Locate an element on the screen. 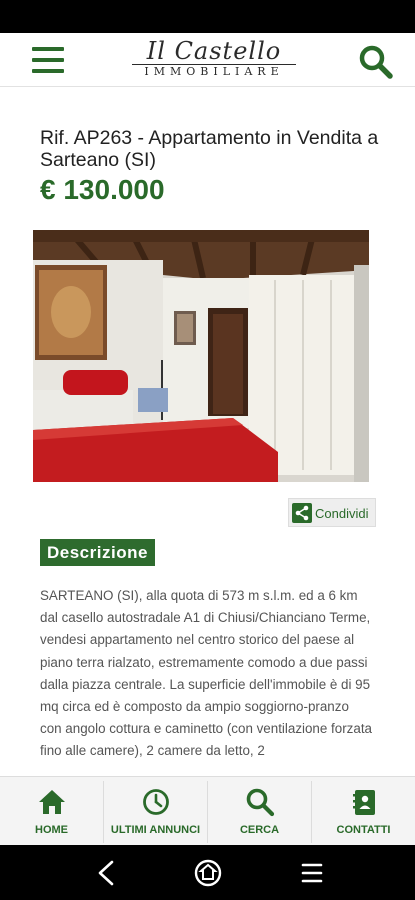 Image resolution: width=415 pixels, height=900 pixels. nav-back-button is located at coordinates (106, 873).